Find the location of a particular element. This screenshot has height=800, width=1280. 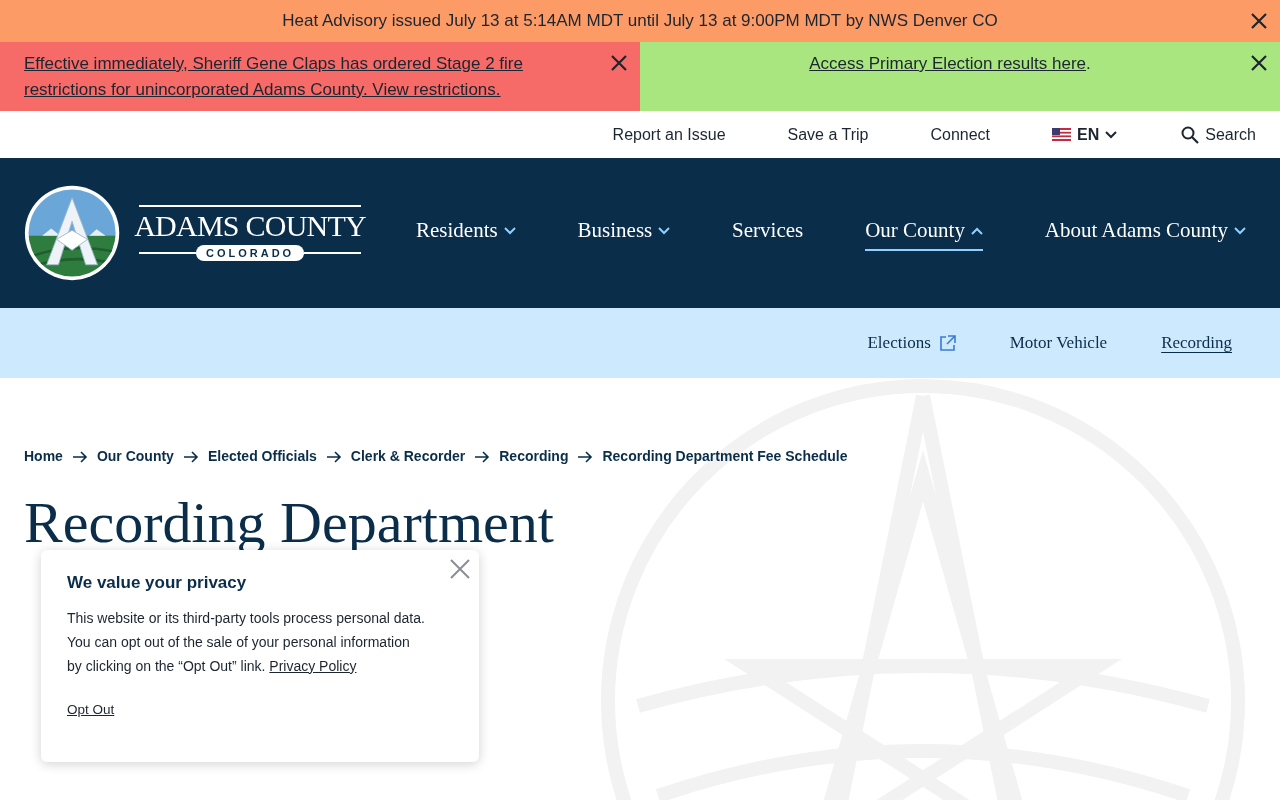

sub-nav-link: Motor Vehicle is located at coordinates (1058, 343).